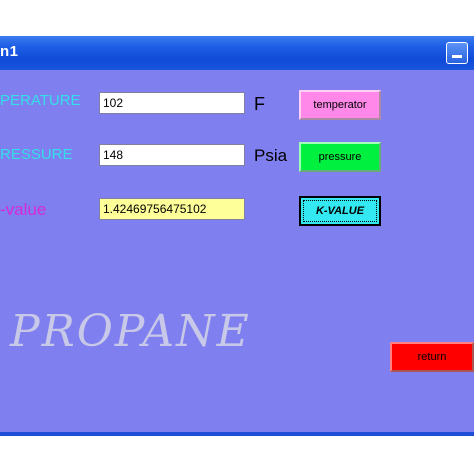  Describe the element at coordinates (36, 154) in the screenshot. I see `pressure-label: RESSURE` at that location.